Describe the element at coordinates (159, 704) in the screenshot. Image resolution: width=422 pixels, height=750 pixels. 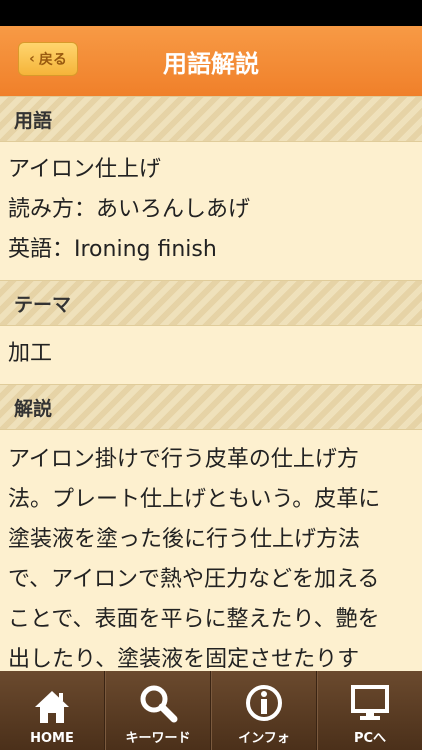
I see `search-icon` at that location.